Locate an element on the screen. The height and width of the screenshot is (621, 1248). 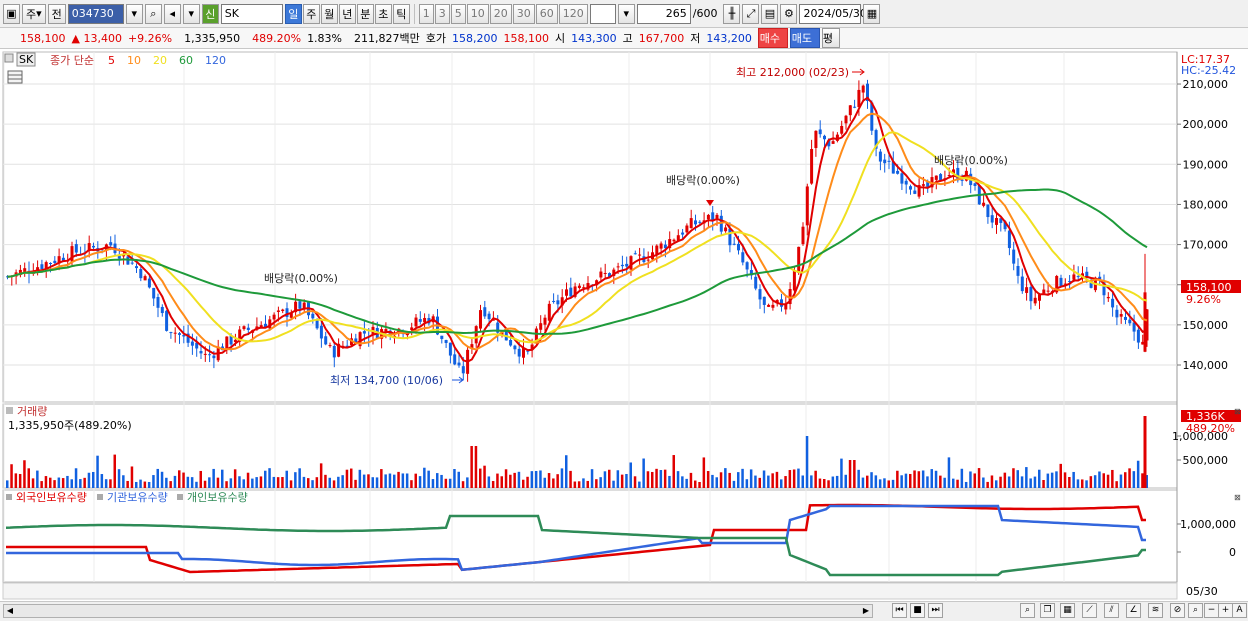
scroll-right-icon: ▶ is located at coordinates (866, 611).